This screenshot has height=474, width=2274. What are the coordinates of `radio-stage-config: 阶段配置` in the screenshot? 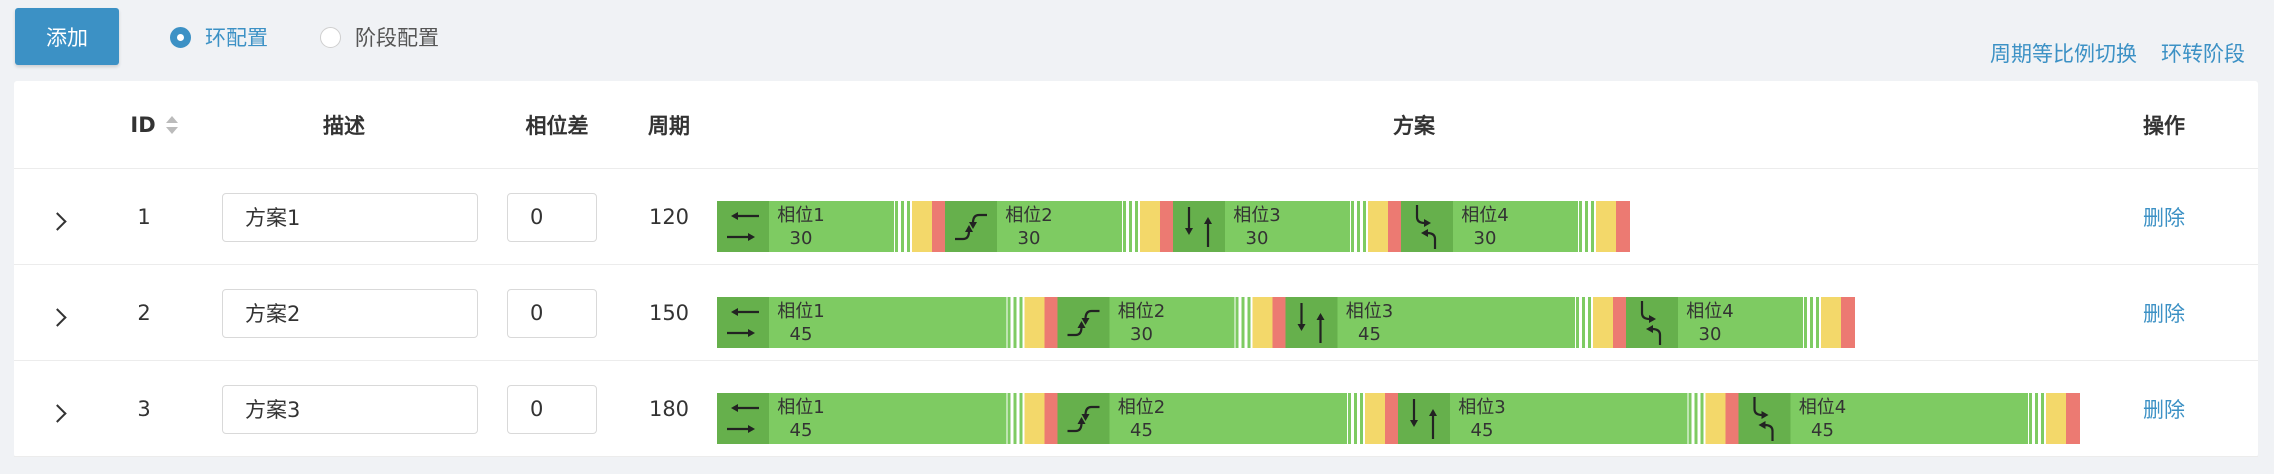 It's located at (379, 37).